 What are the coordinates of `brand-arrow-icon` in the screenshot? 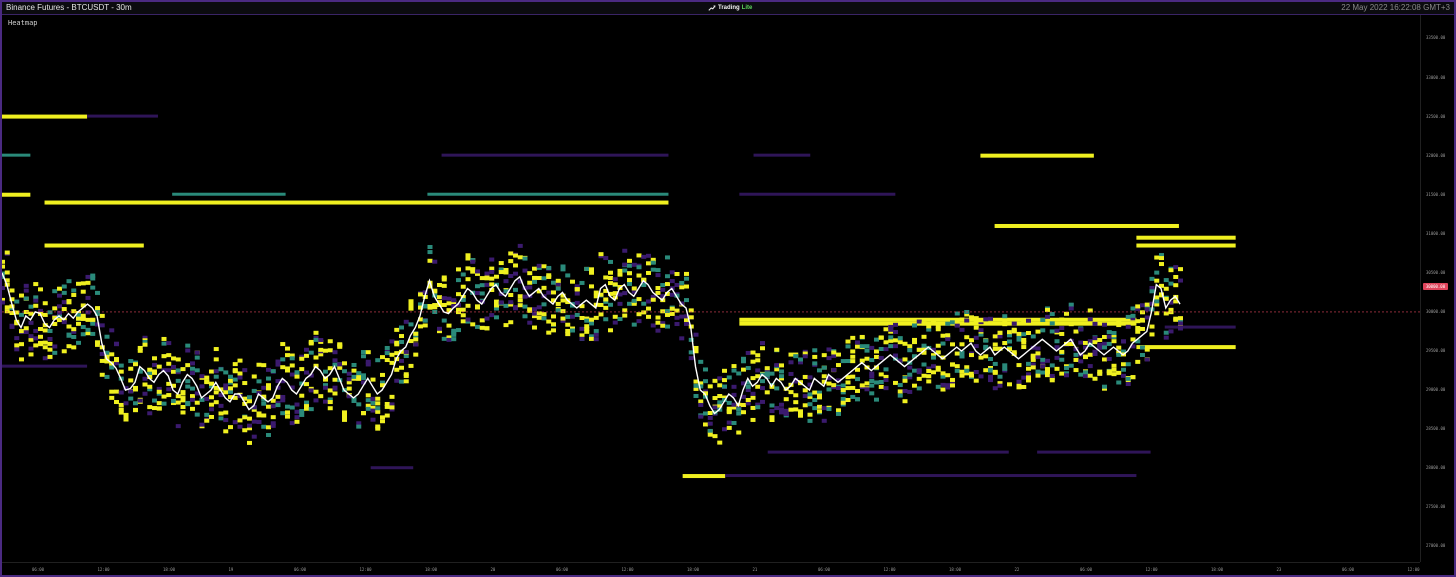 It's located at (712, 8).